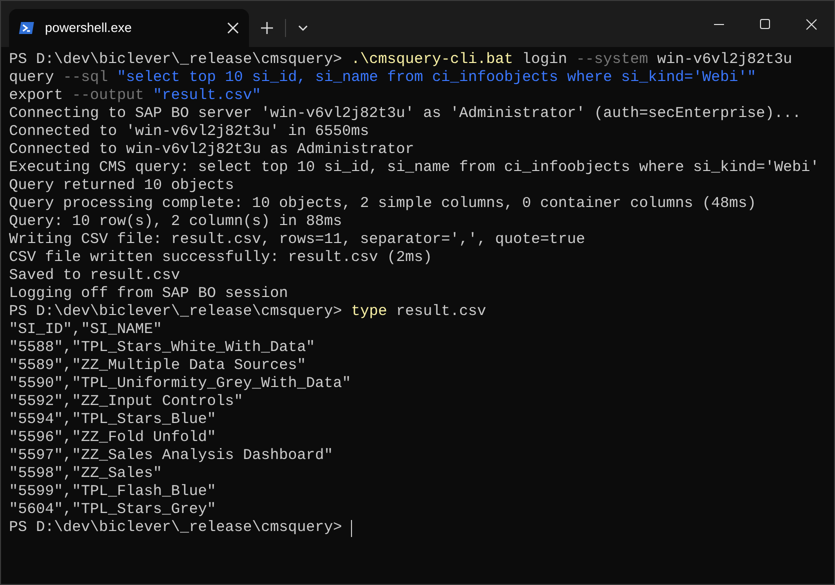  What do you see at coordinates (382, 204) in the screenshot?
I see `output-text: Query processing complete: 10 objects, 2 simple columns, 0 container columns (48ms)` at bounding box center [382, 204].